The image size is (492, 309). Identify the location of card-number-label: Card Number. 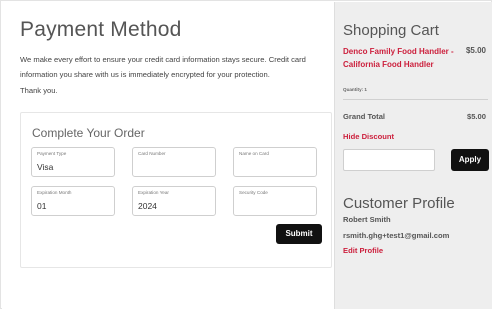
(152, 153).